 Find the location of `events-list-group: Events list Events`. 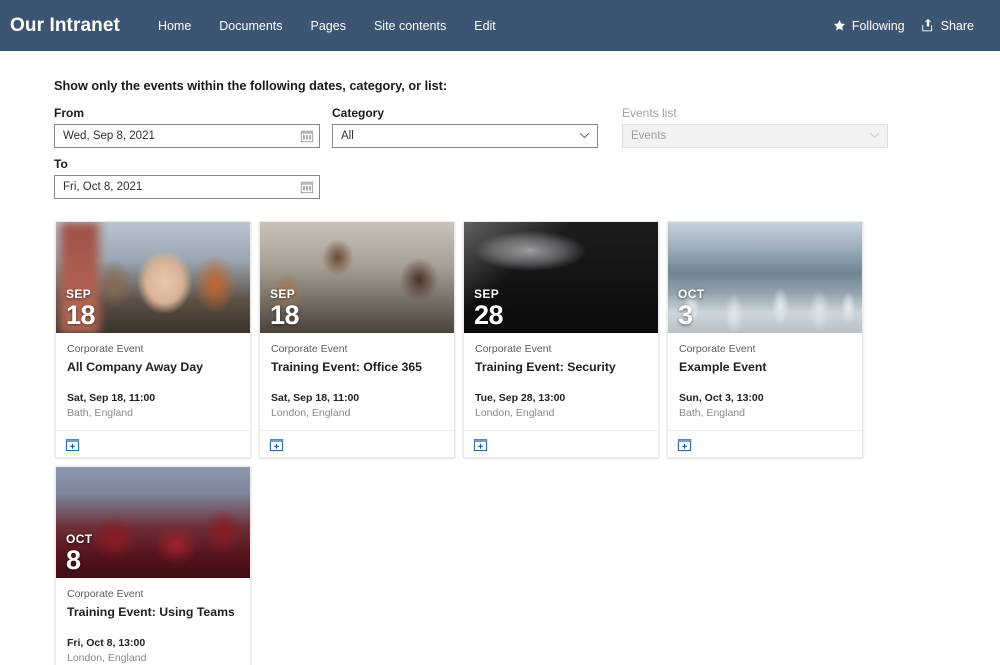

events-list-group: Events list Events is located at coordinates (755, 127).